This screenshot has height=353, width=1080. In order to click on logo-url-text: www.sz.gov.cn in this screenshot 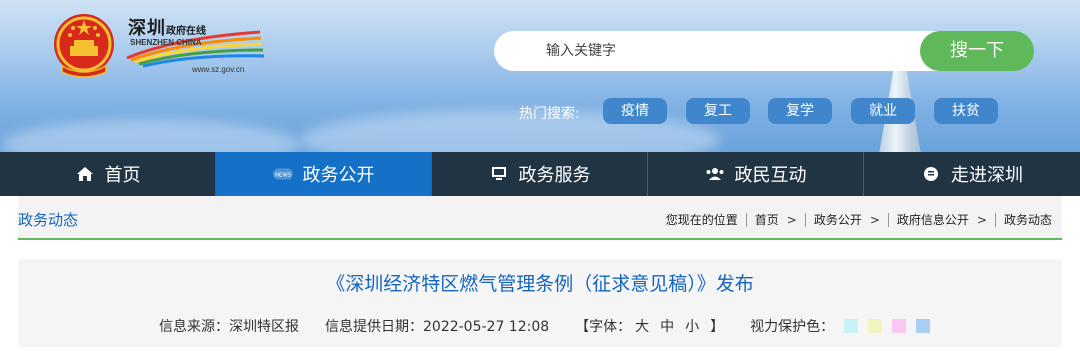, I will do `click(218, 69)`.